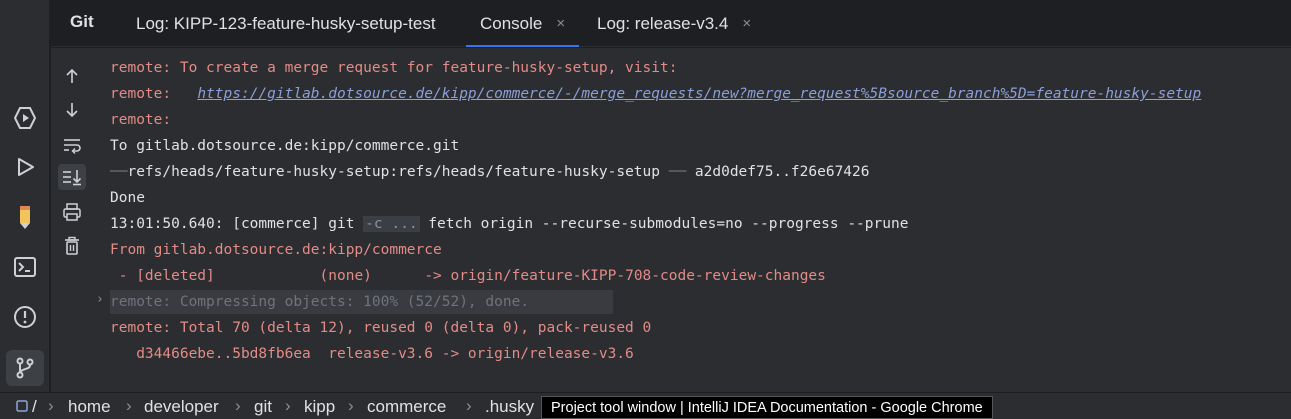  Describe the element at coordinates (72, 145) in the screenshot. I see `soft-wrap-icon` at that location.